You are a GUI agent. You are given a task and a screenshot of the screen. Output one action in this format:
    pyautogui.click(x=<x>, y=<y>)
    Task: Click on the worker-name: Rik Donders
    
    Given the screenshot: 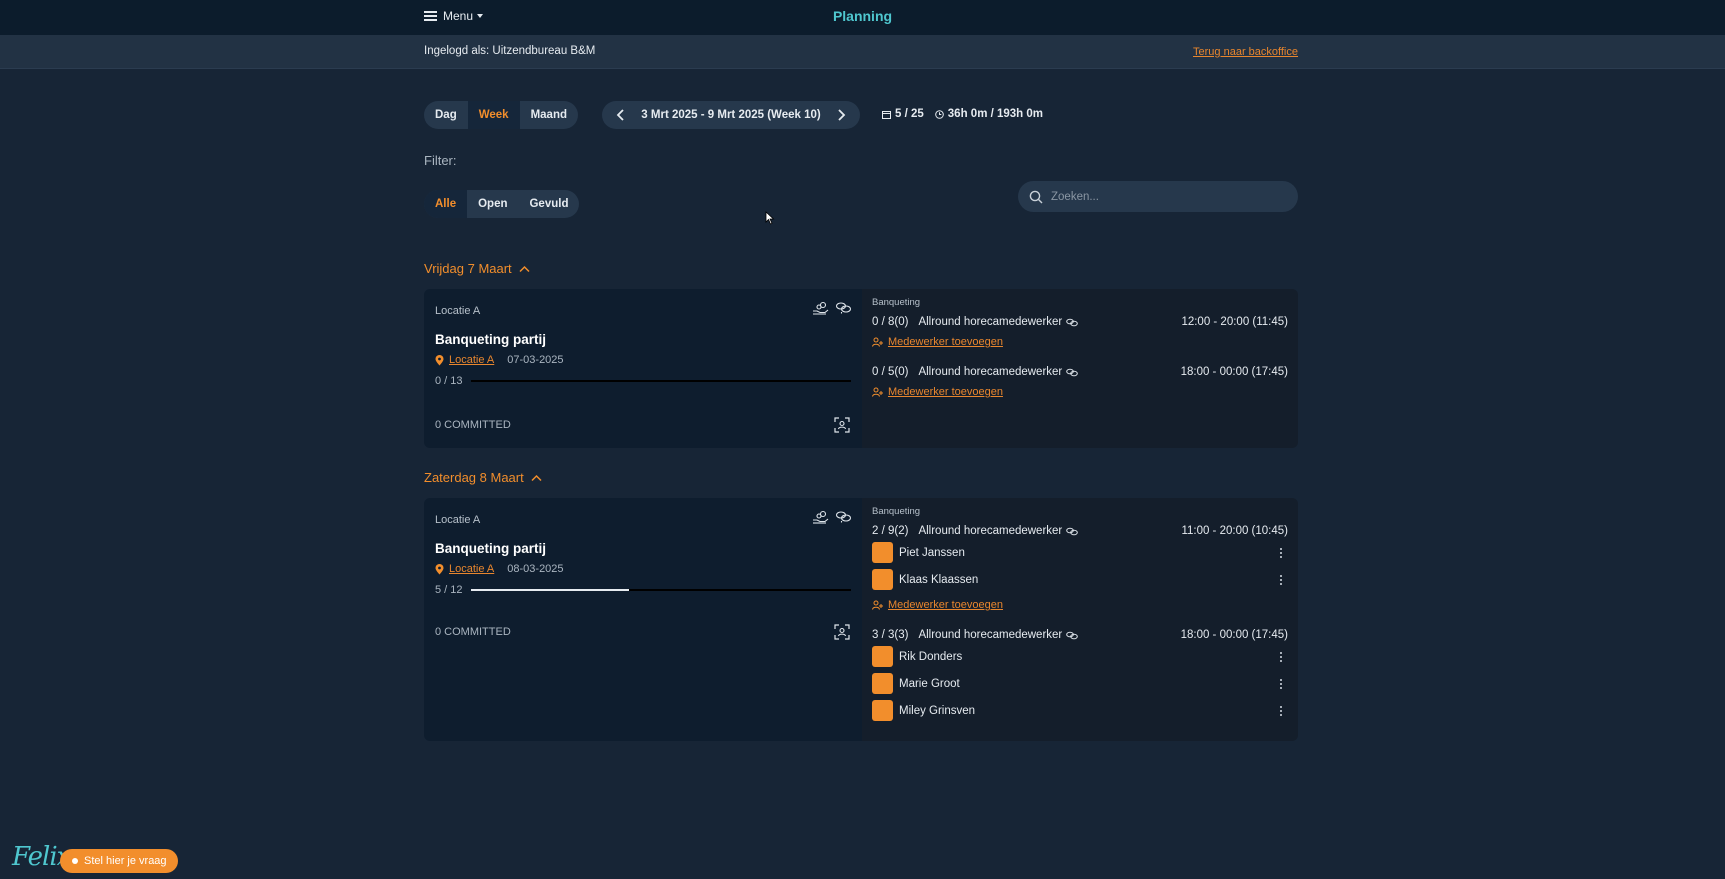 What is the action you would take?
    pyautogui.click(x=931, y=656)
    